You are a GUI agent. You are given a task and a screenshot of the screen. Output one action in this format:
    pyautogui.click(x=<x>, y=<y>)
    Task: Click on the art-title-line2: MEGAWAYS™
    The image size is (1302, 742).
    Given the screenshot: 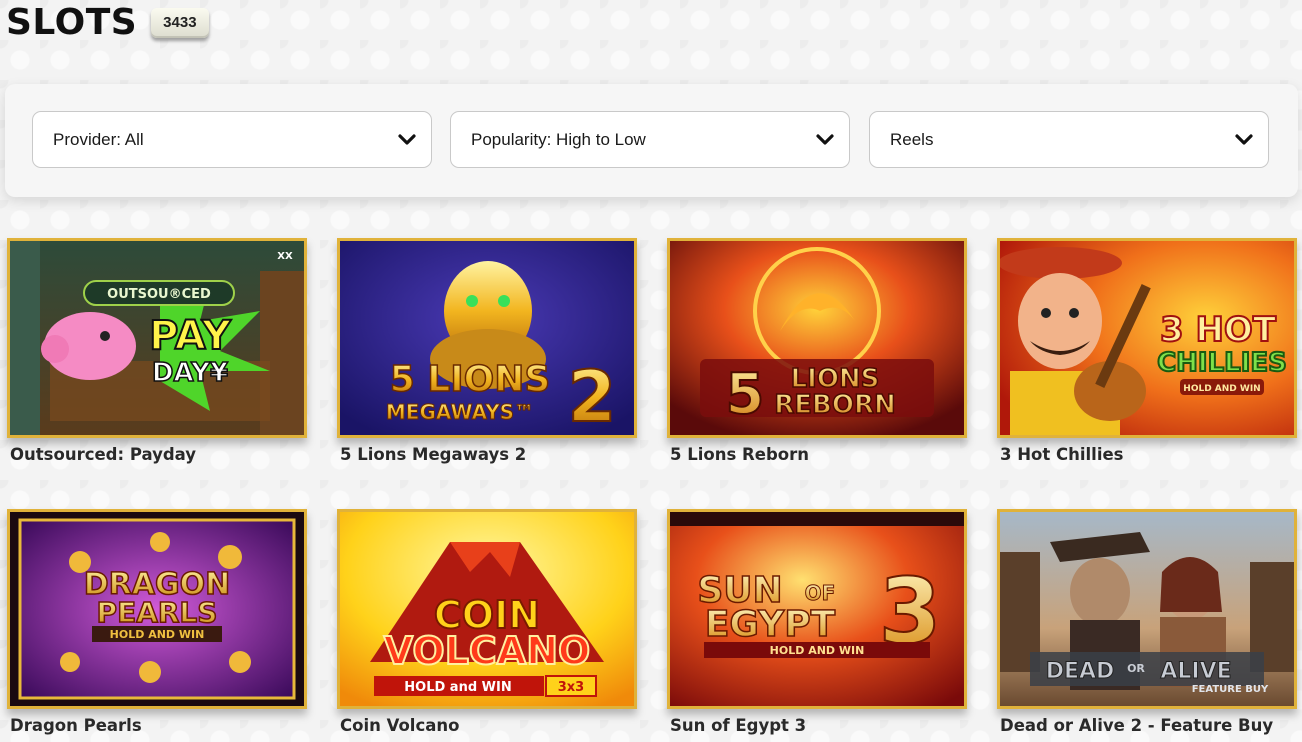 What is the action you would take?
    pyautogui.click(x=460, y=412)
    